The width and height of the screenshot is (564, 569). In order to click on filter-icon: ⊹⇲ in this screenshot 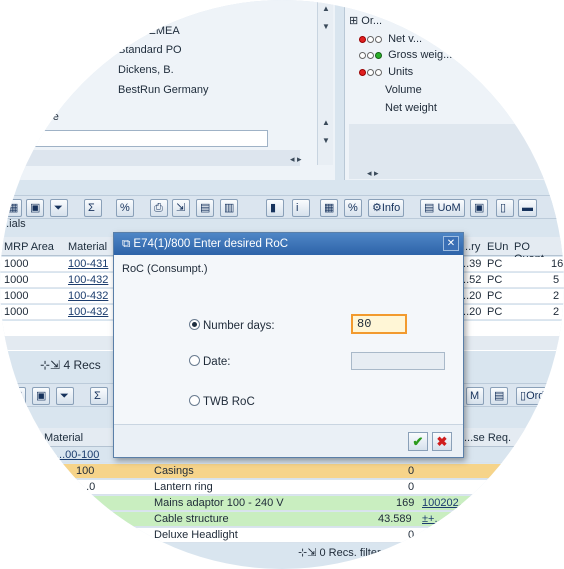, I will do `click(52, 365)`.